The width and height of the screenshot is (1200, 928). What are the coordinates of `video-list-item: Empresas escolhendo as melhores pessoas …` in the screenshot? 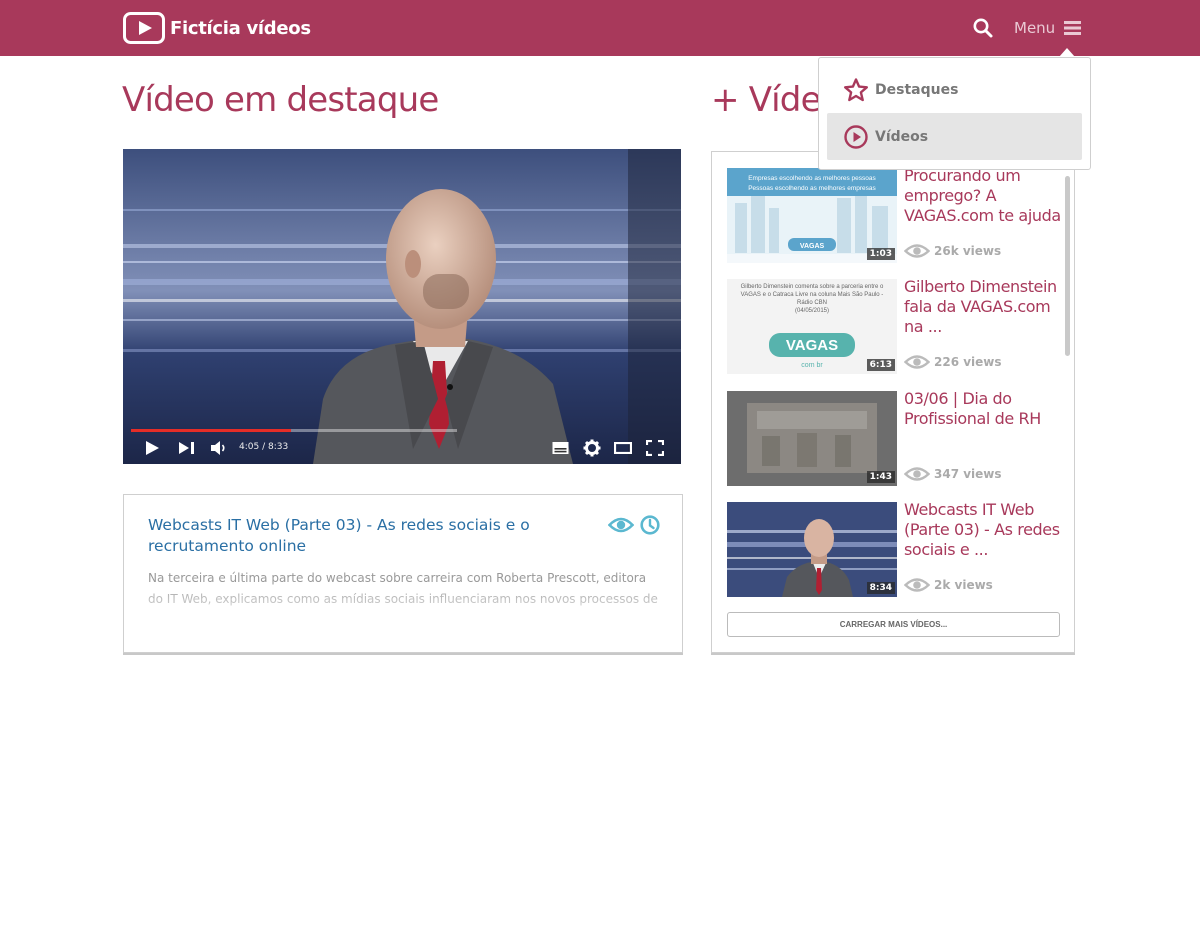 It's located at (894, 214).